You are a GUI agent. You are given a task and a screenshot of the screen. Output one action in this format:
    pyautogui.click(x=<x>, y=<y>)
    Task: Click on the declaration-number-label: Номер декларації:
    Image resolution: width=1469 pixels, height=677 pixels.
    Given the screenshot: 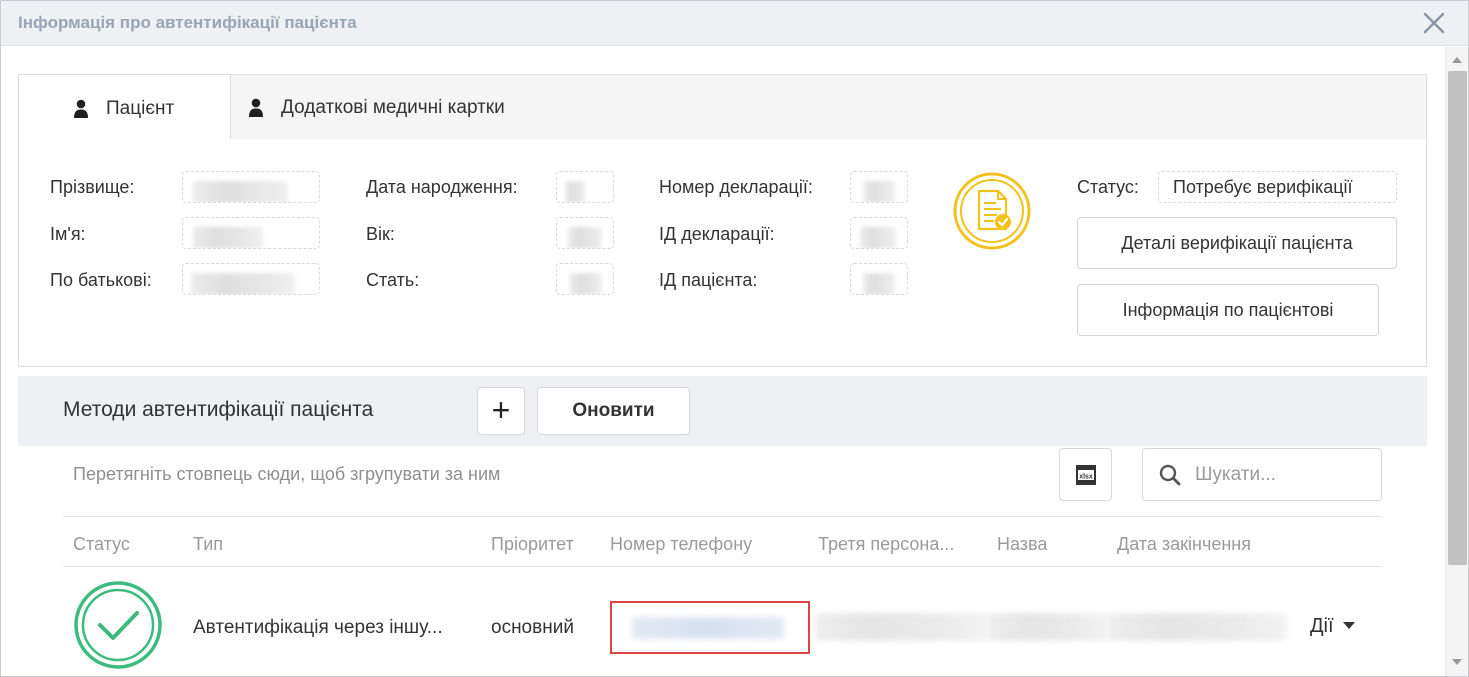 What is the action you would take?
    pyautogui.click(x=736, y=187)
    